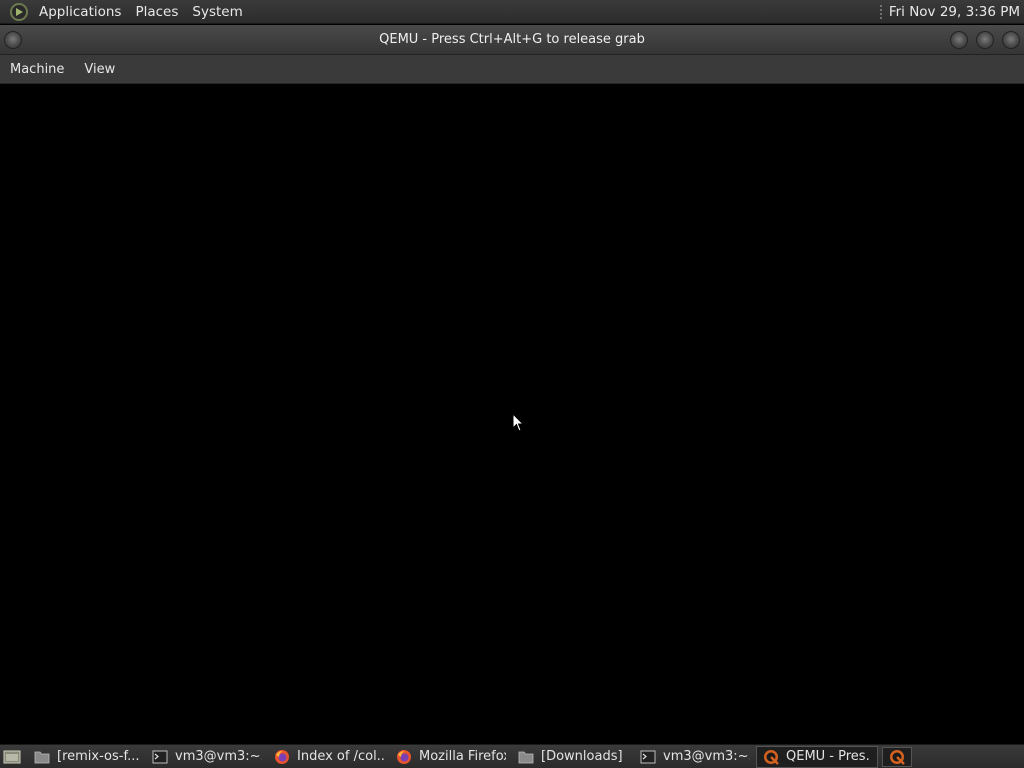  I want to click on menu-machine: Machine, so click(37, 69).